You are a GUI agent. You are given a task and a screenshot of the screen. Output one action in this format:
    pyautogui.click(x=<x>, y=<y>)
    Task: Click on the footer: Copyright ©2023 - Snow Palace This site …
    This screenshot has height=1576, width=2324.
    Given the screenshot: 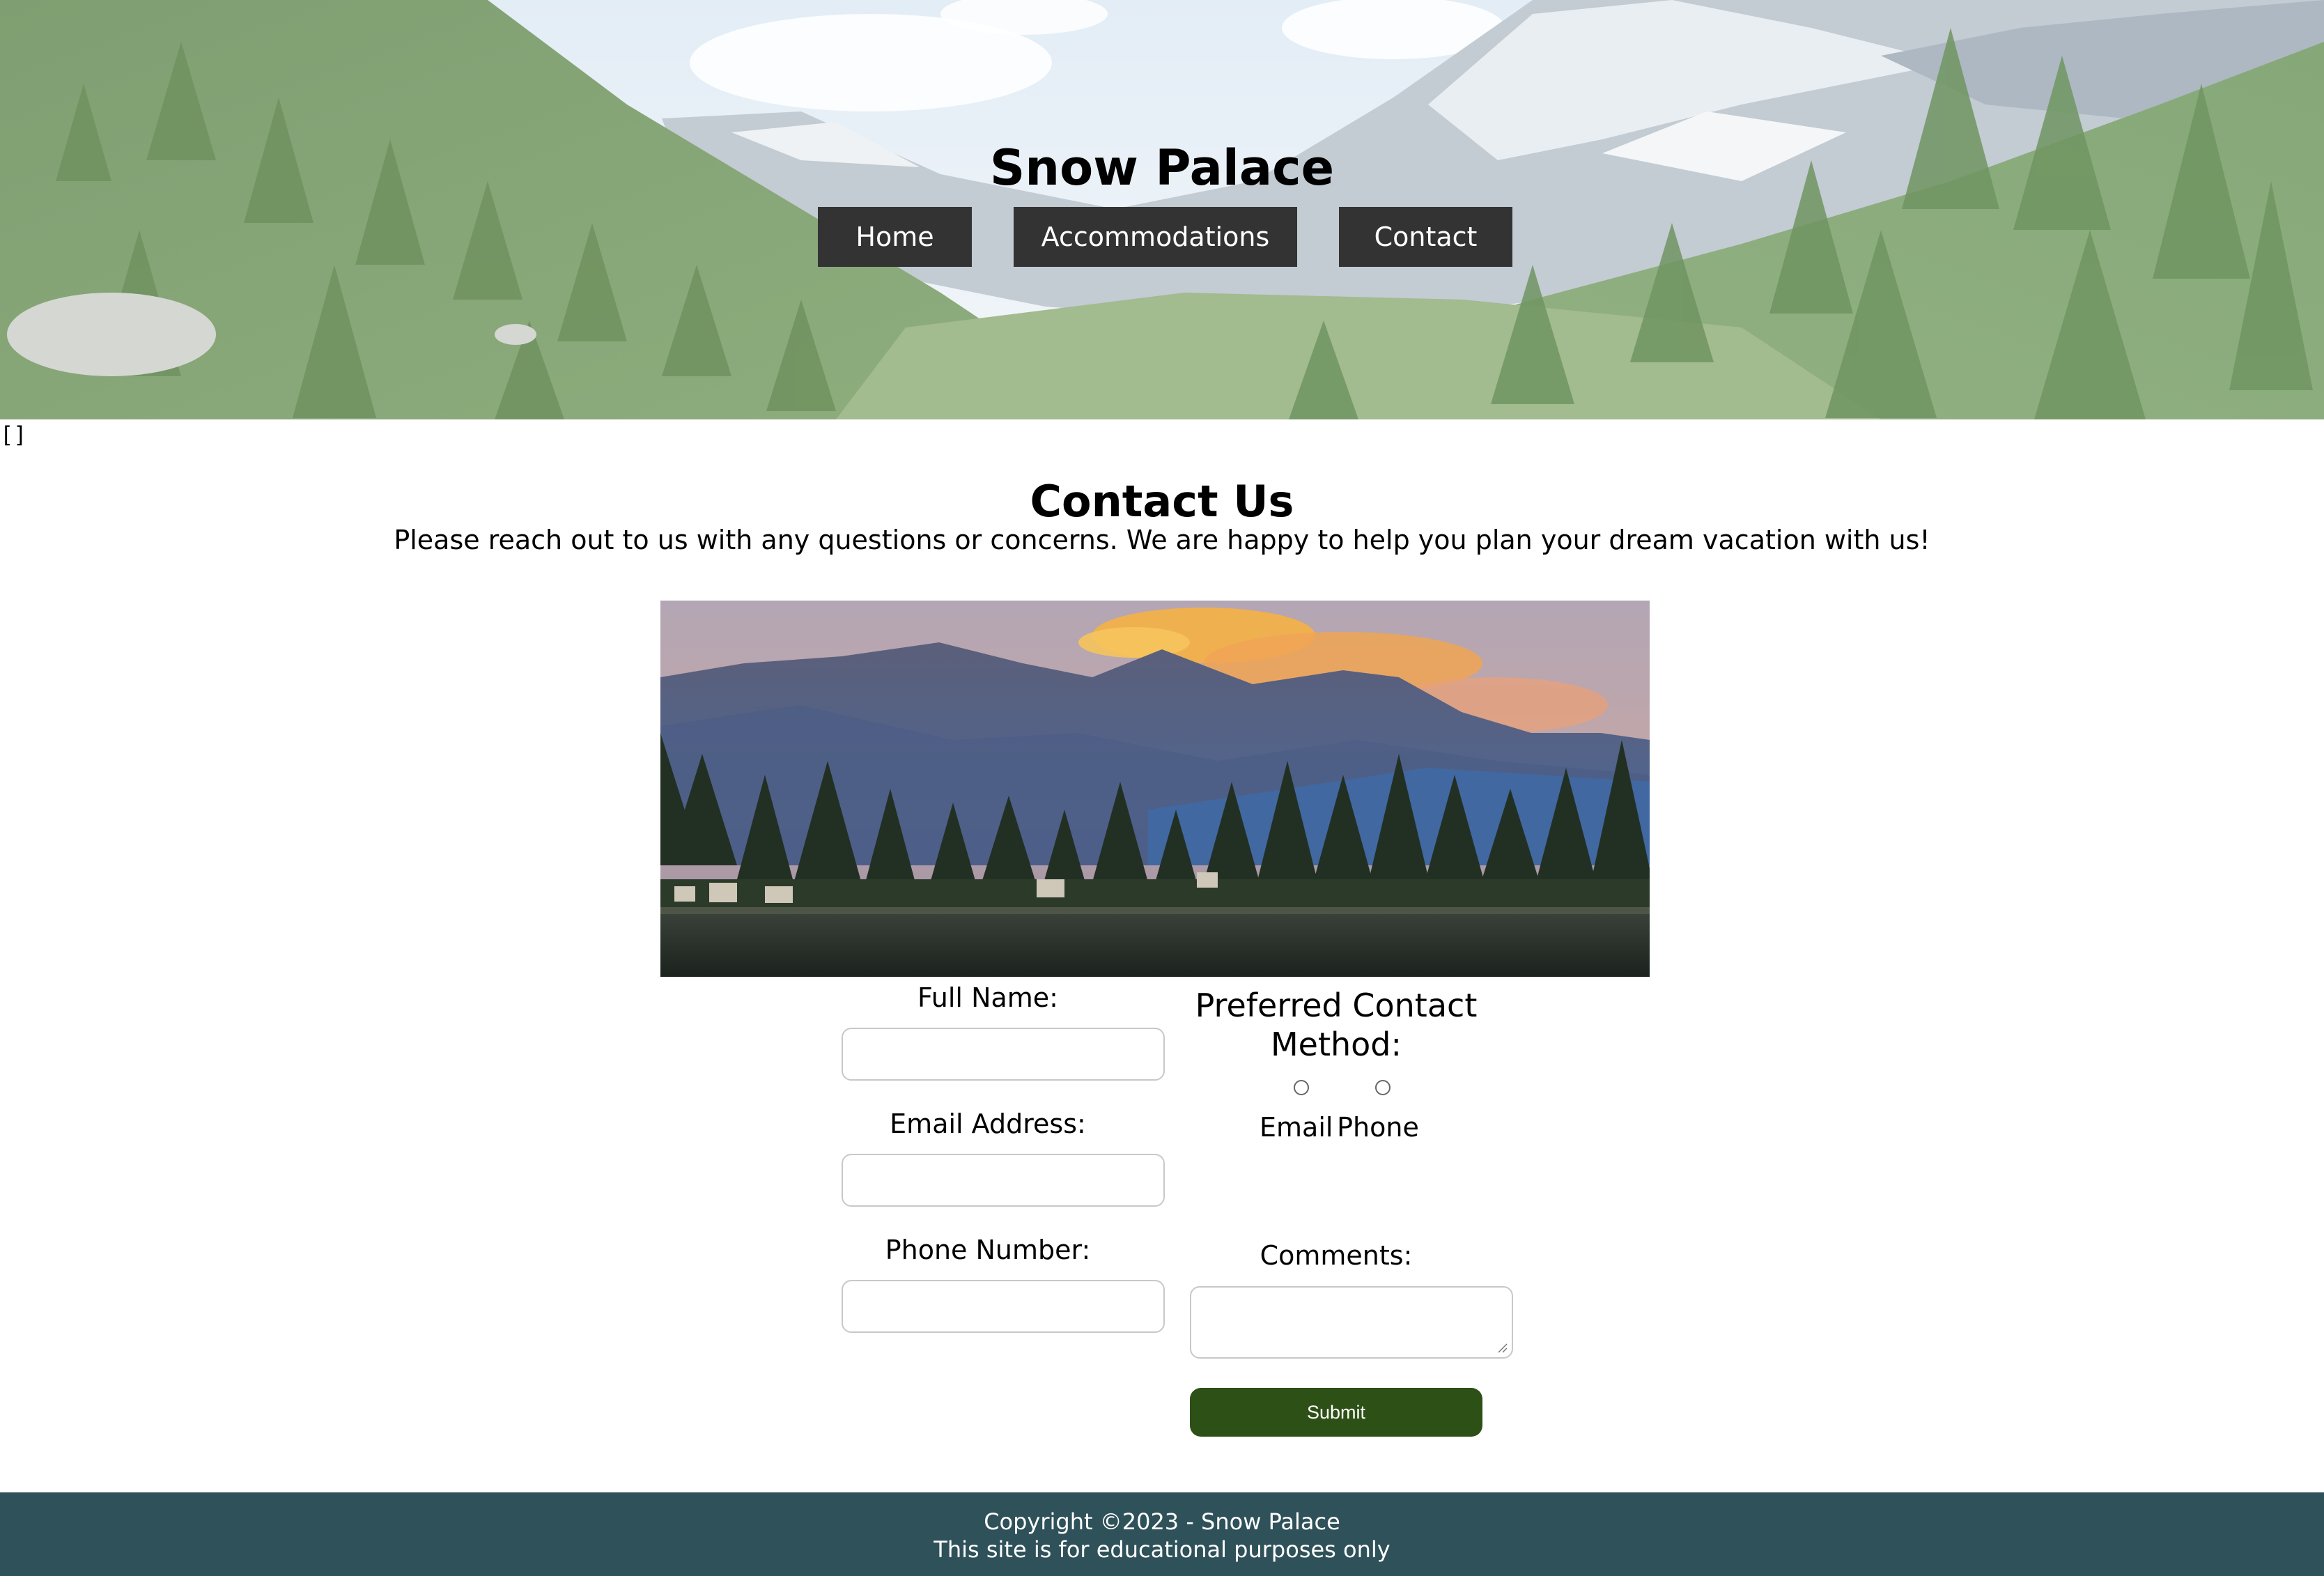 What is the action you would take?
    pyautogui.click(x=1162, y=1534)
    